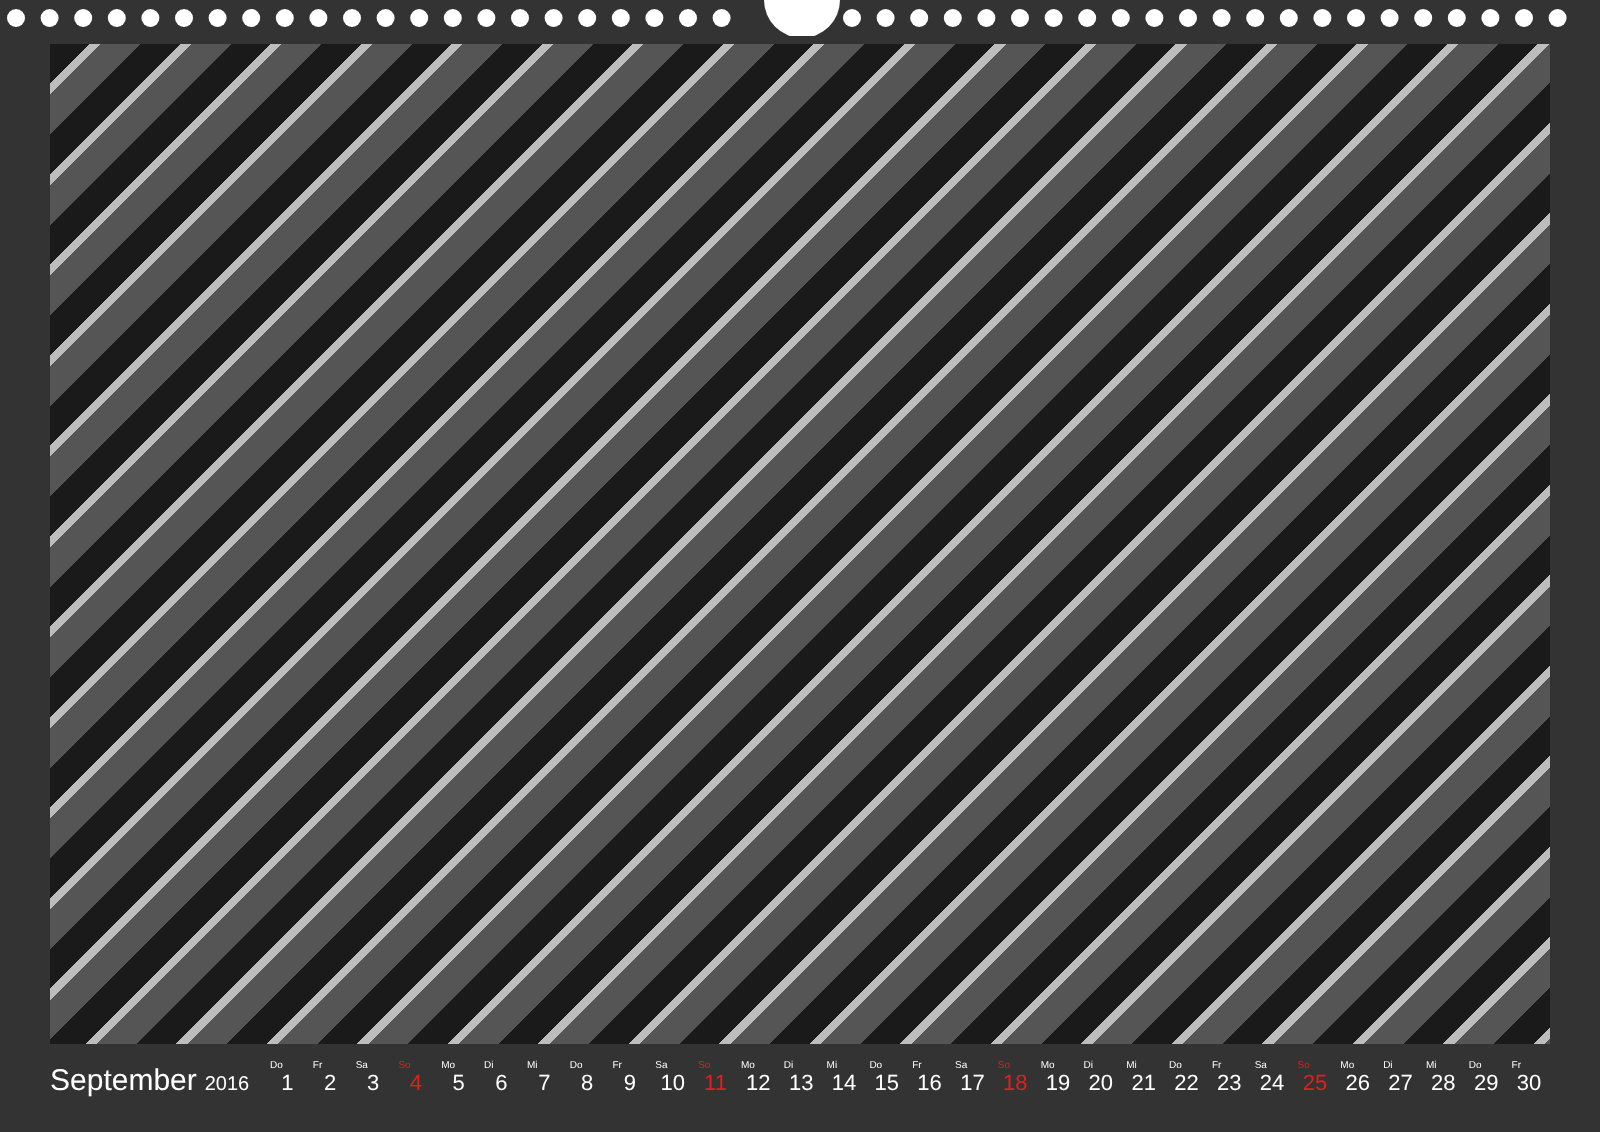  Describe the element at coordinates (1229, 1085) in the screenshot. I see `day-number: 23` at that location.